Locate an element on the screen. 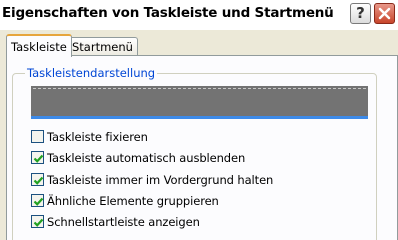  taskbar-preview-image is located at coordinates (199, 102).